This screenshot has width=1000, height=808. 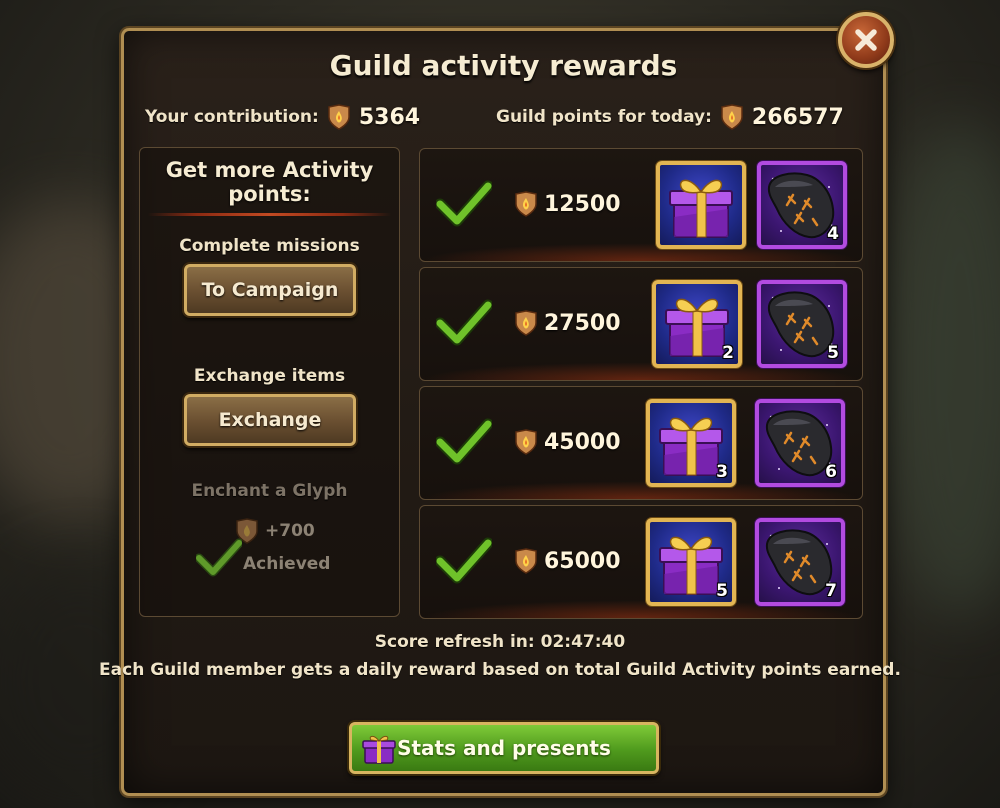 I want to click on reward-tier-row: 65000 5 7, so click(x=641, y=562).